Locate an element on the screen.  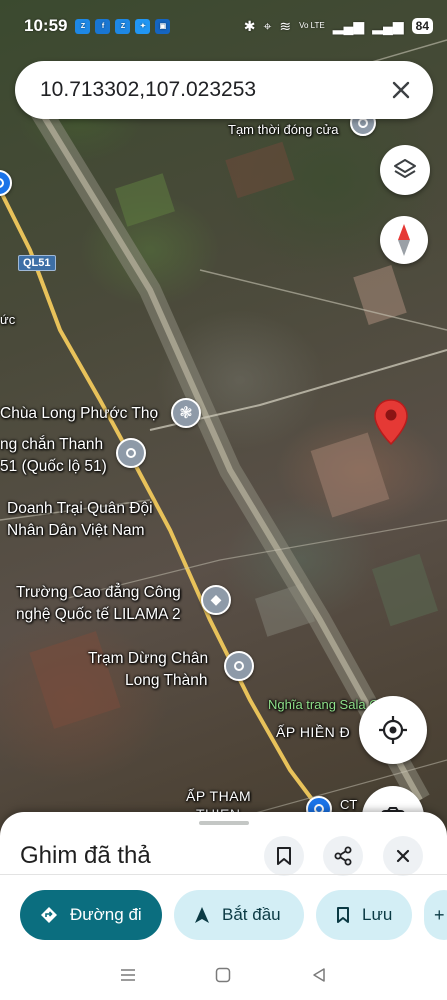
layers-icon is located at coordinates (405, 168).